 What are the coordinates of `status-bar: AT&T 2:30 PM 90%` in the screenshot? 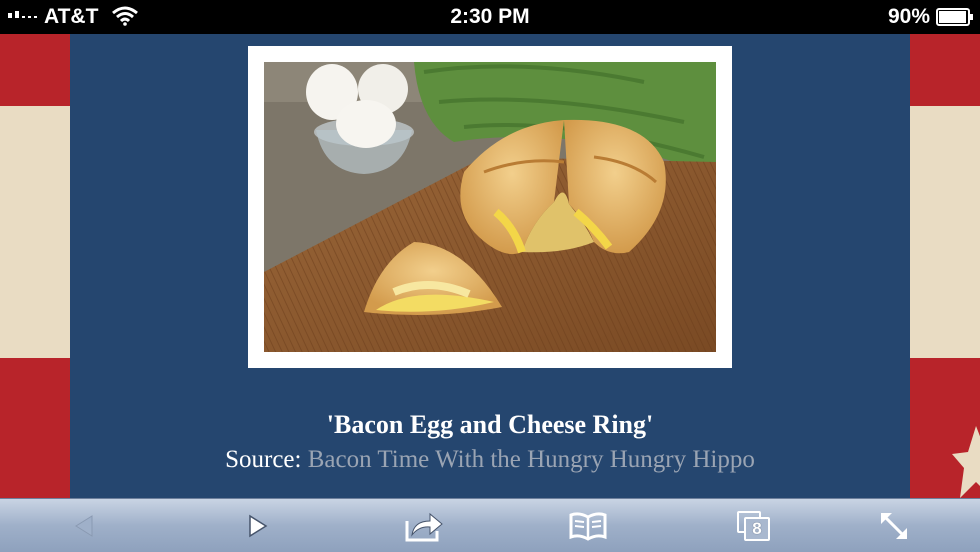 It's located at (490, 17).